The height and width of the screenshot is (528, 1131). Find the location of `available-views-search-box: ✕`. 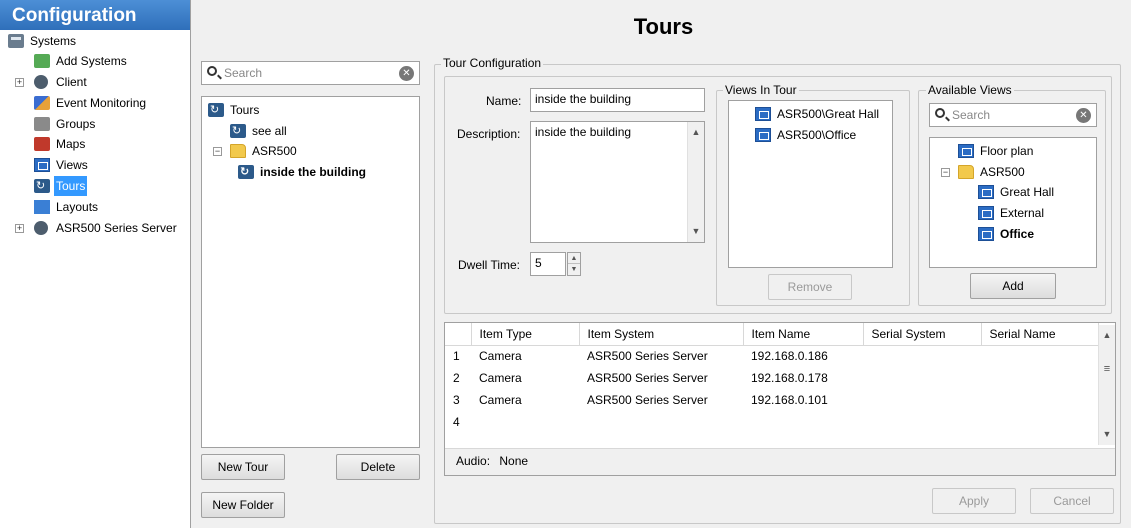

available-views-search-box: ✕ is located at coordinates (1013, 115).